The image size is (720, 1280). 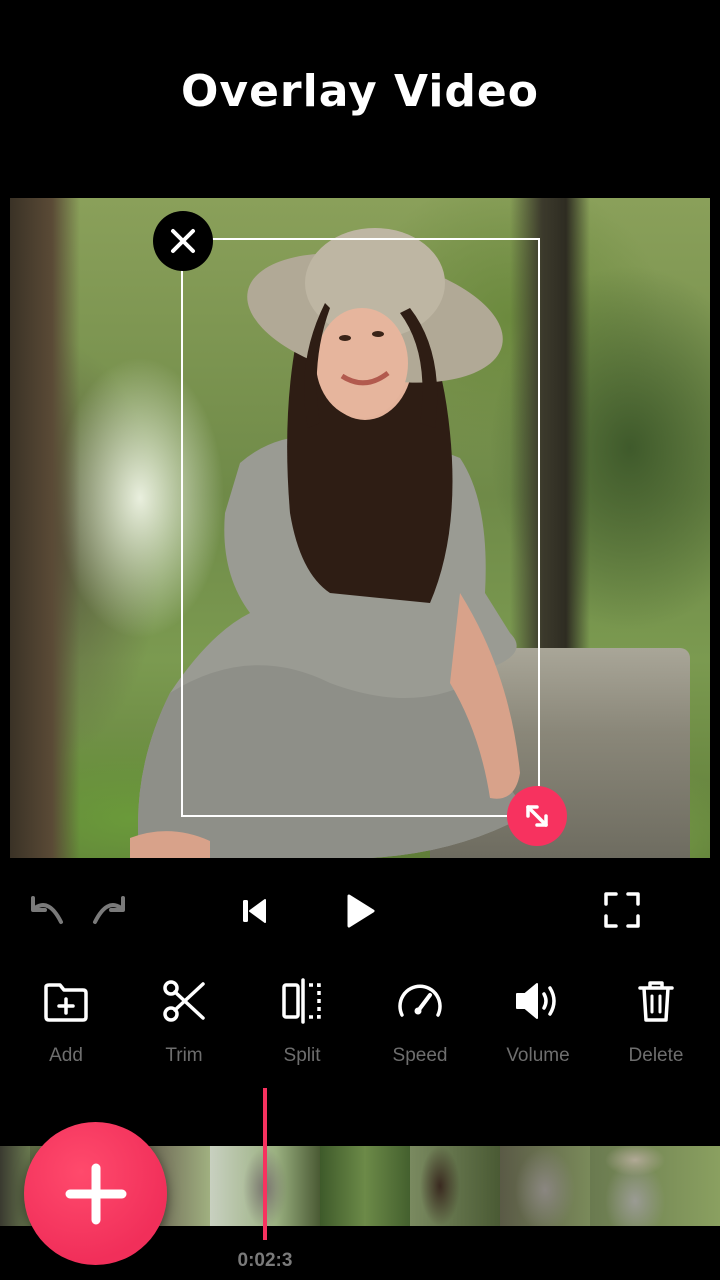 What do you see at coordinates (420, 1055) in the screenshot?
I see `tool-label: Speed` at bounding box center [420, 1055].